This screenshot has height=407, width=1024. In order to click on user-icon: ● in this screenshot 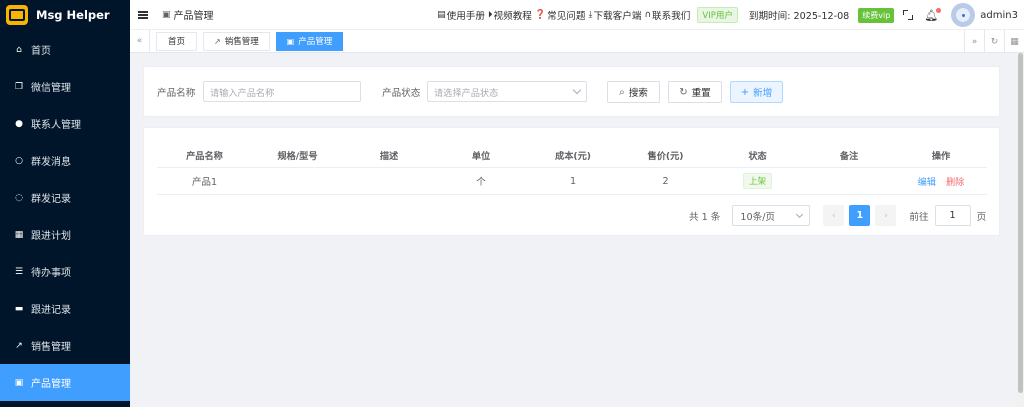, I will do `click(19, 123)`.